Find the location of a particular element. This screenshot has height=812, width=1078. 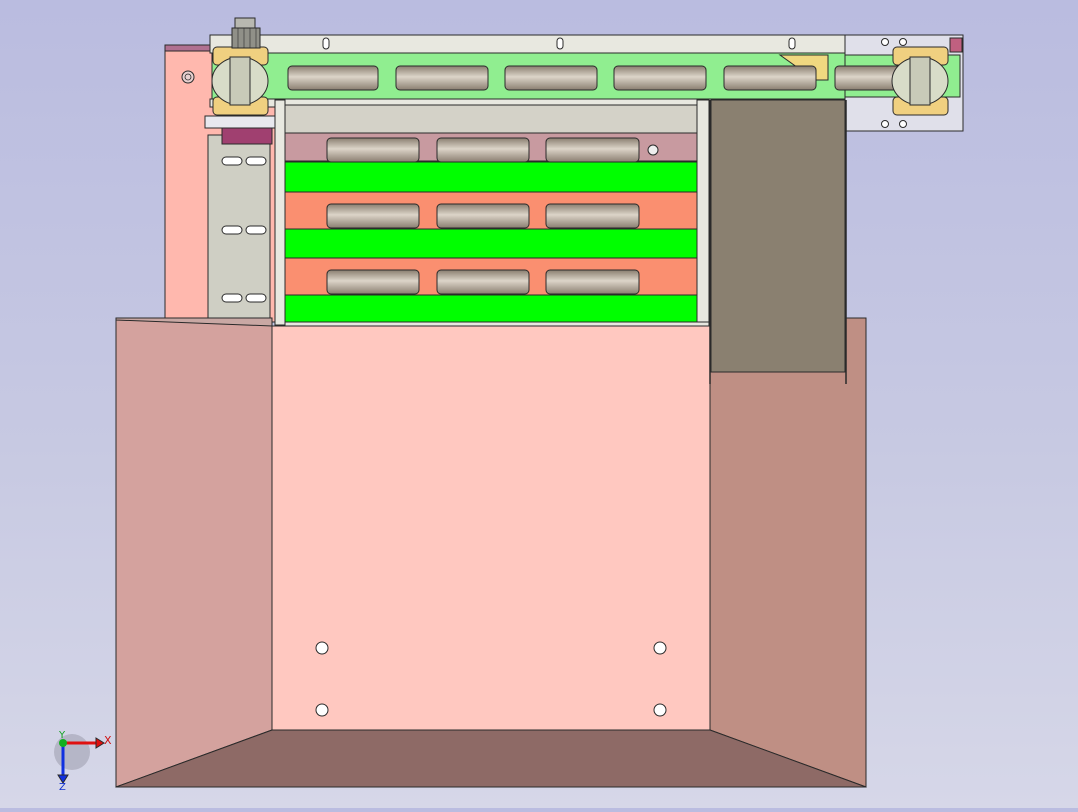

triad-z-label: Z is located at coordinates (62, 787).